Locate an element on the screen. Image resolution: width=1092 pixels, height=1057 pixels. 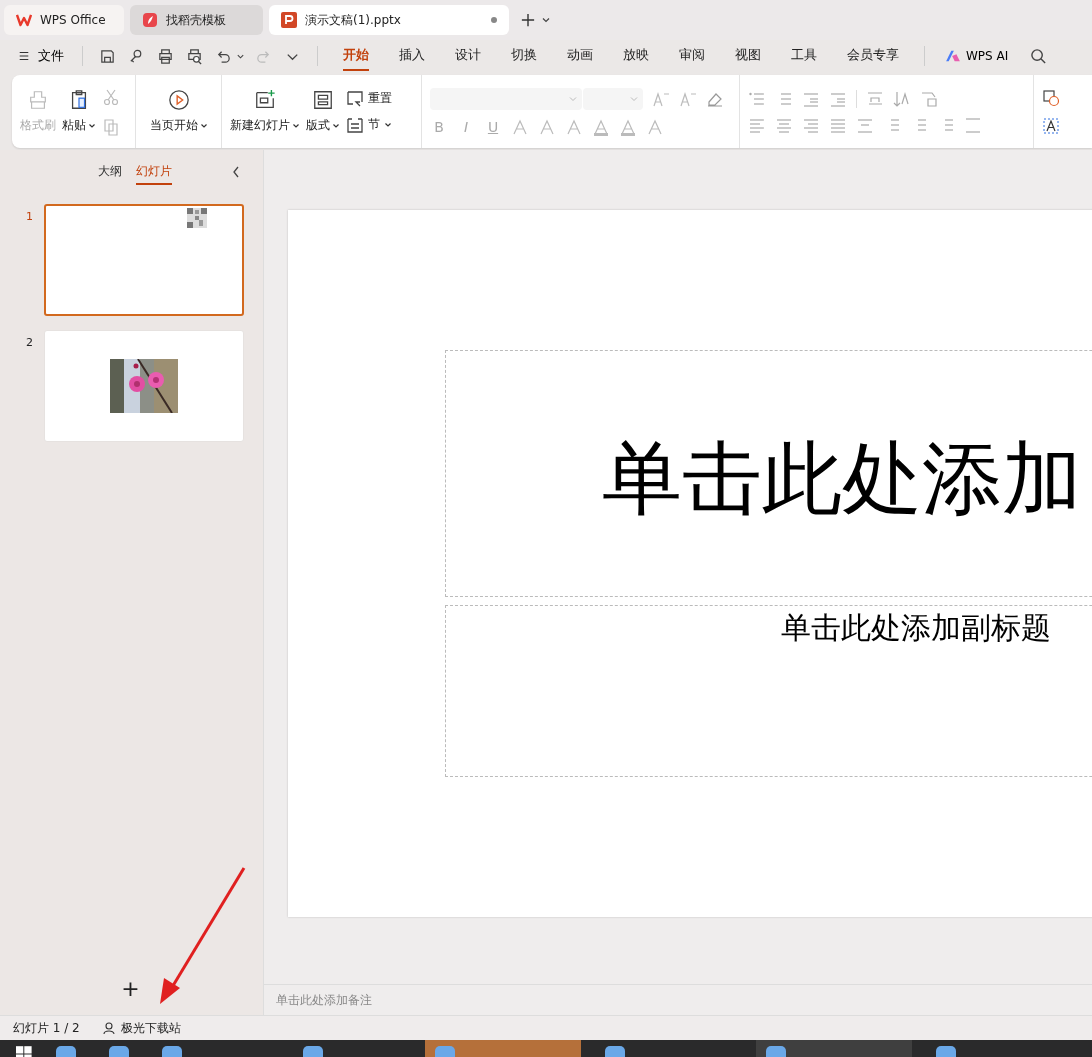
panel-tab: 大纲 is located at coordinates (109, 172).